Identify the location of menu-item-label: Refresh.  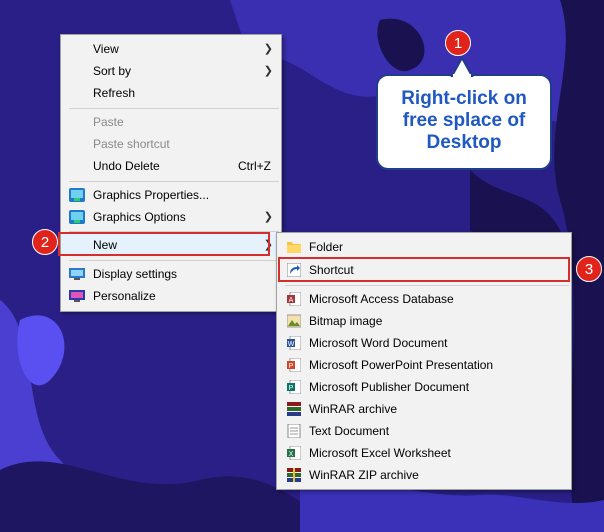
(114, 93).